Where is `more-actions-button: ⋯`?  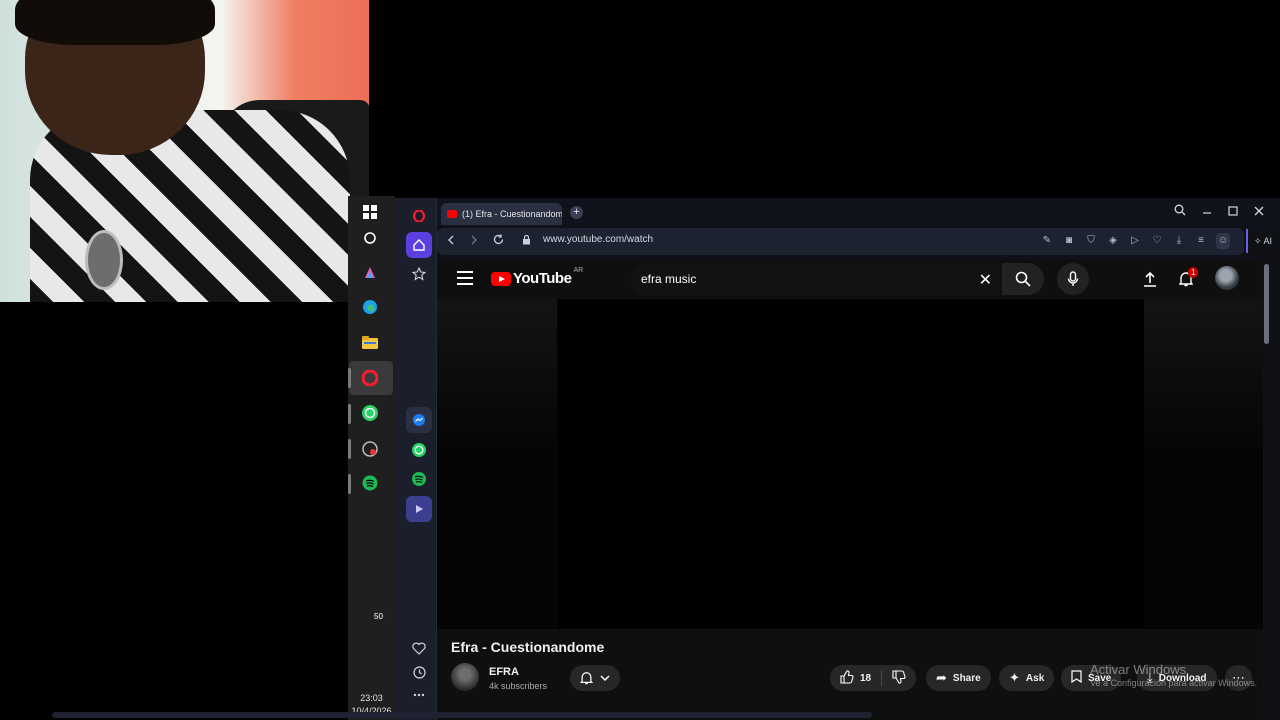
more-actions-button: ⋯ is located at coordinates (1238, 678).